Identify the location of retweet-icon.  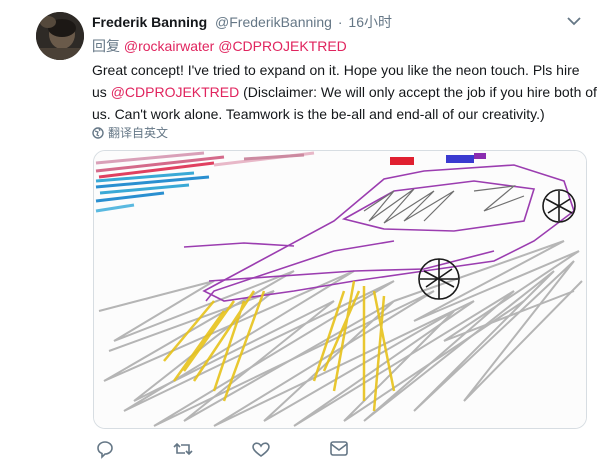
(183, 449).